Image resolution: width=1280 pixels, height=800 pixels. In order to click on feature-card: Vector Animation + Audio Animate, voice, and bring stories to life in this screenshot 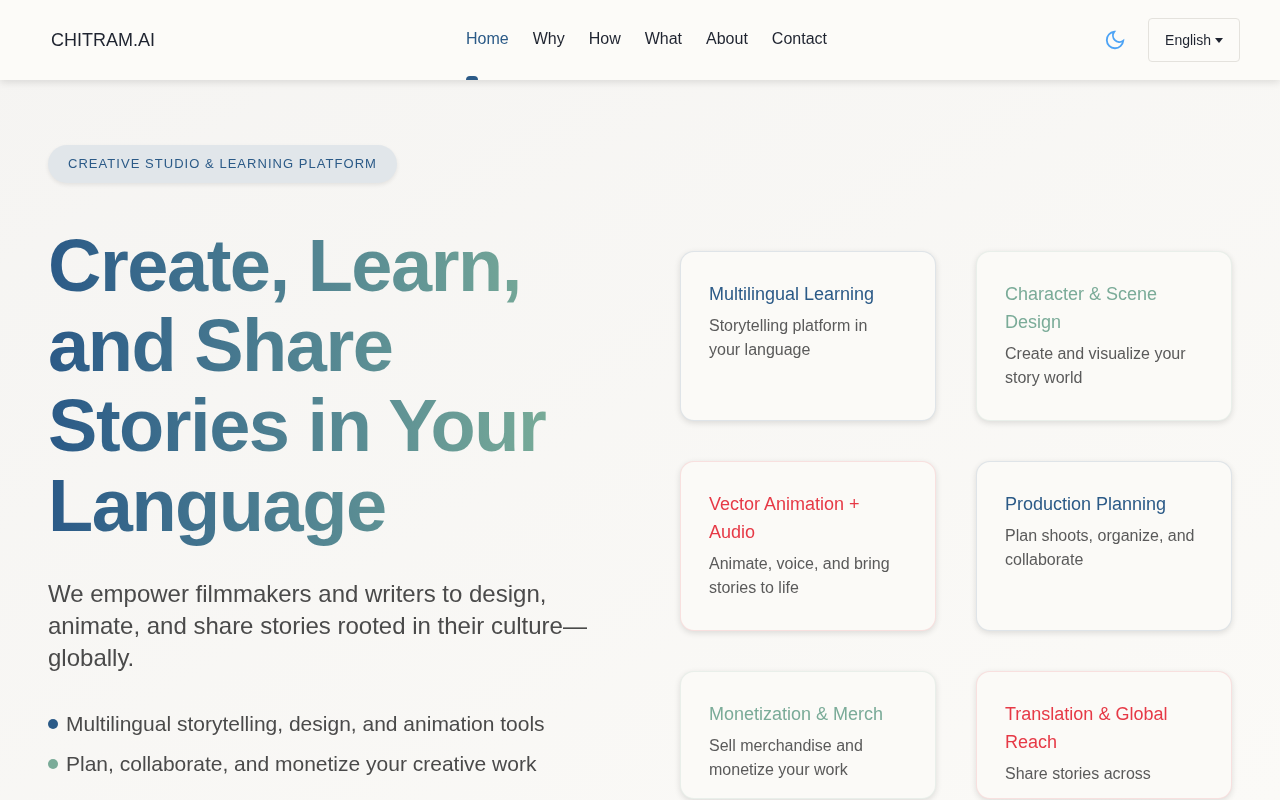, I will do `click(808, 546)`.